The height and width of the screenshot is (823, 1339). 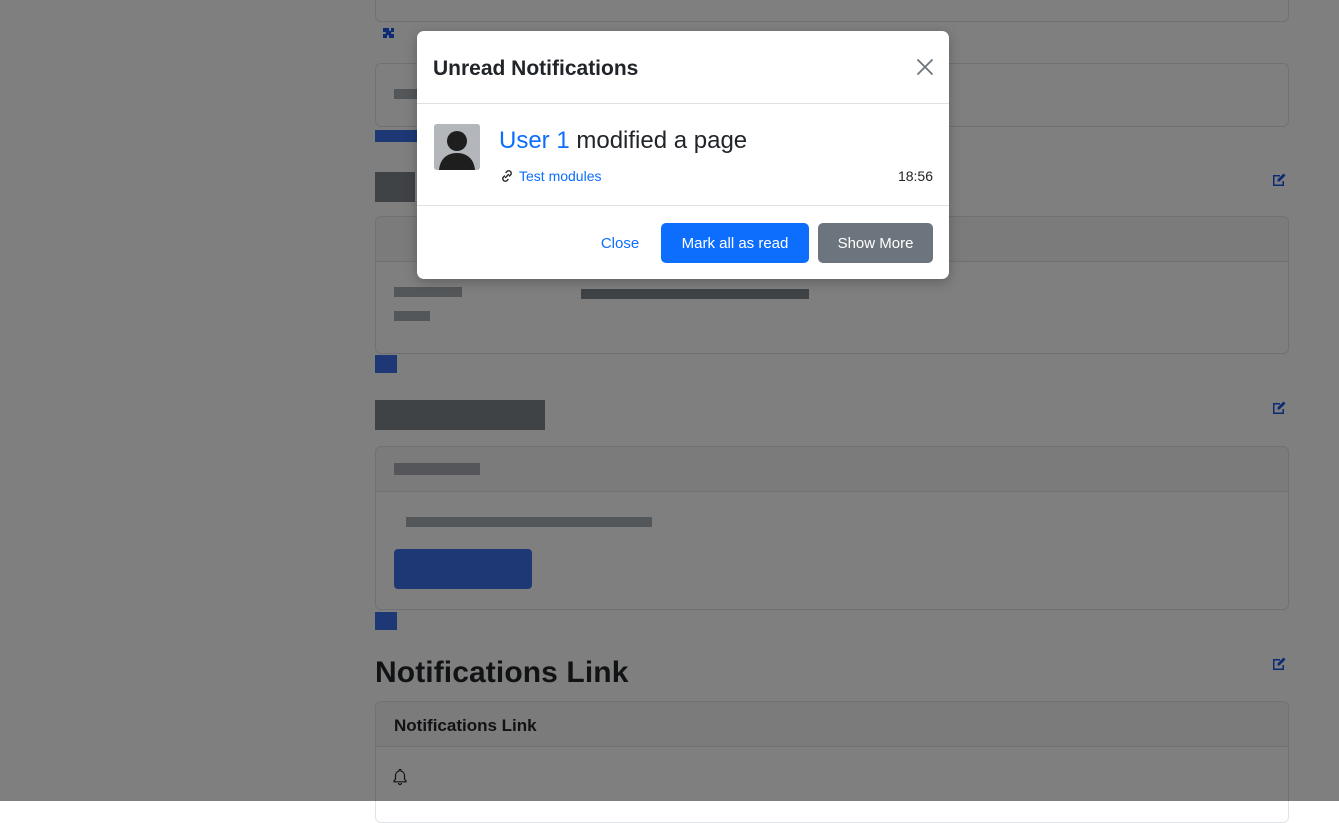 I want to click on notification-page-link-row: Test modules, so click(x=550, y=176).